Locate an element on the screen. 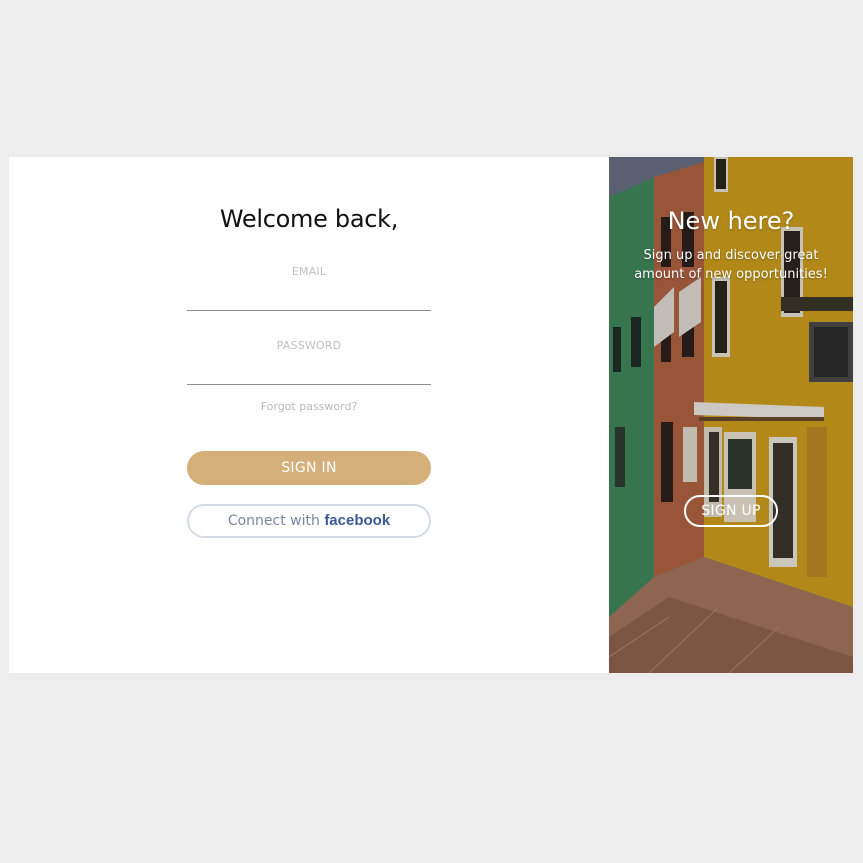  email-input is located at coordinates (309, 298).